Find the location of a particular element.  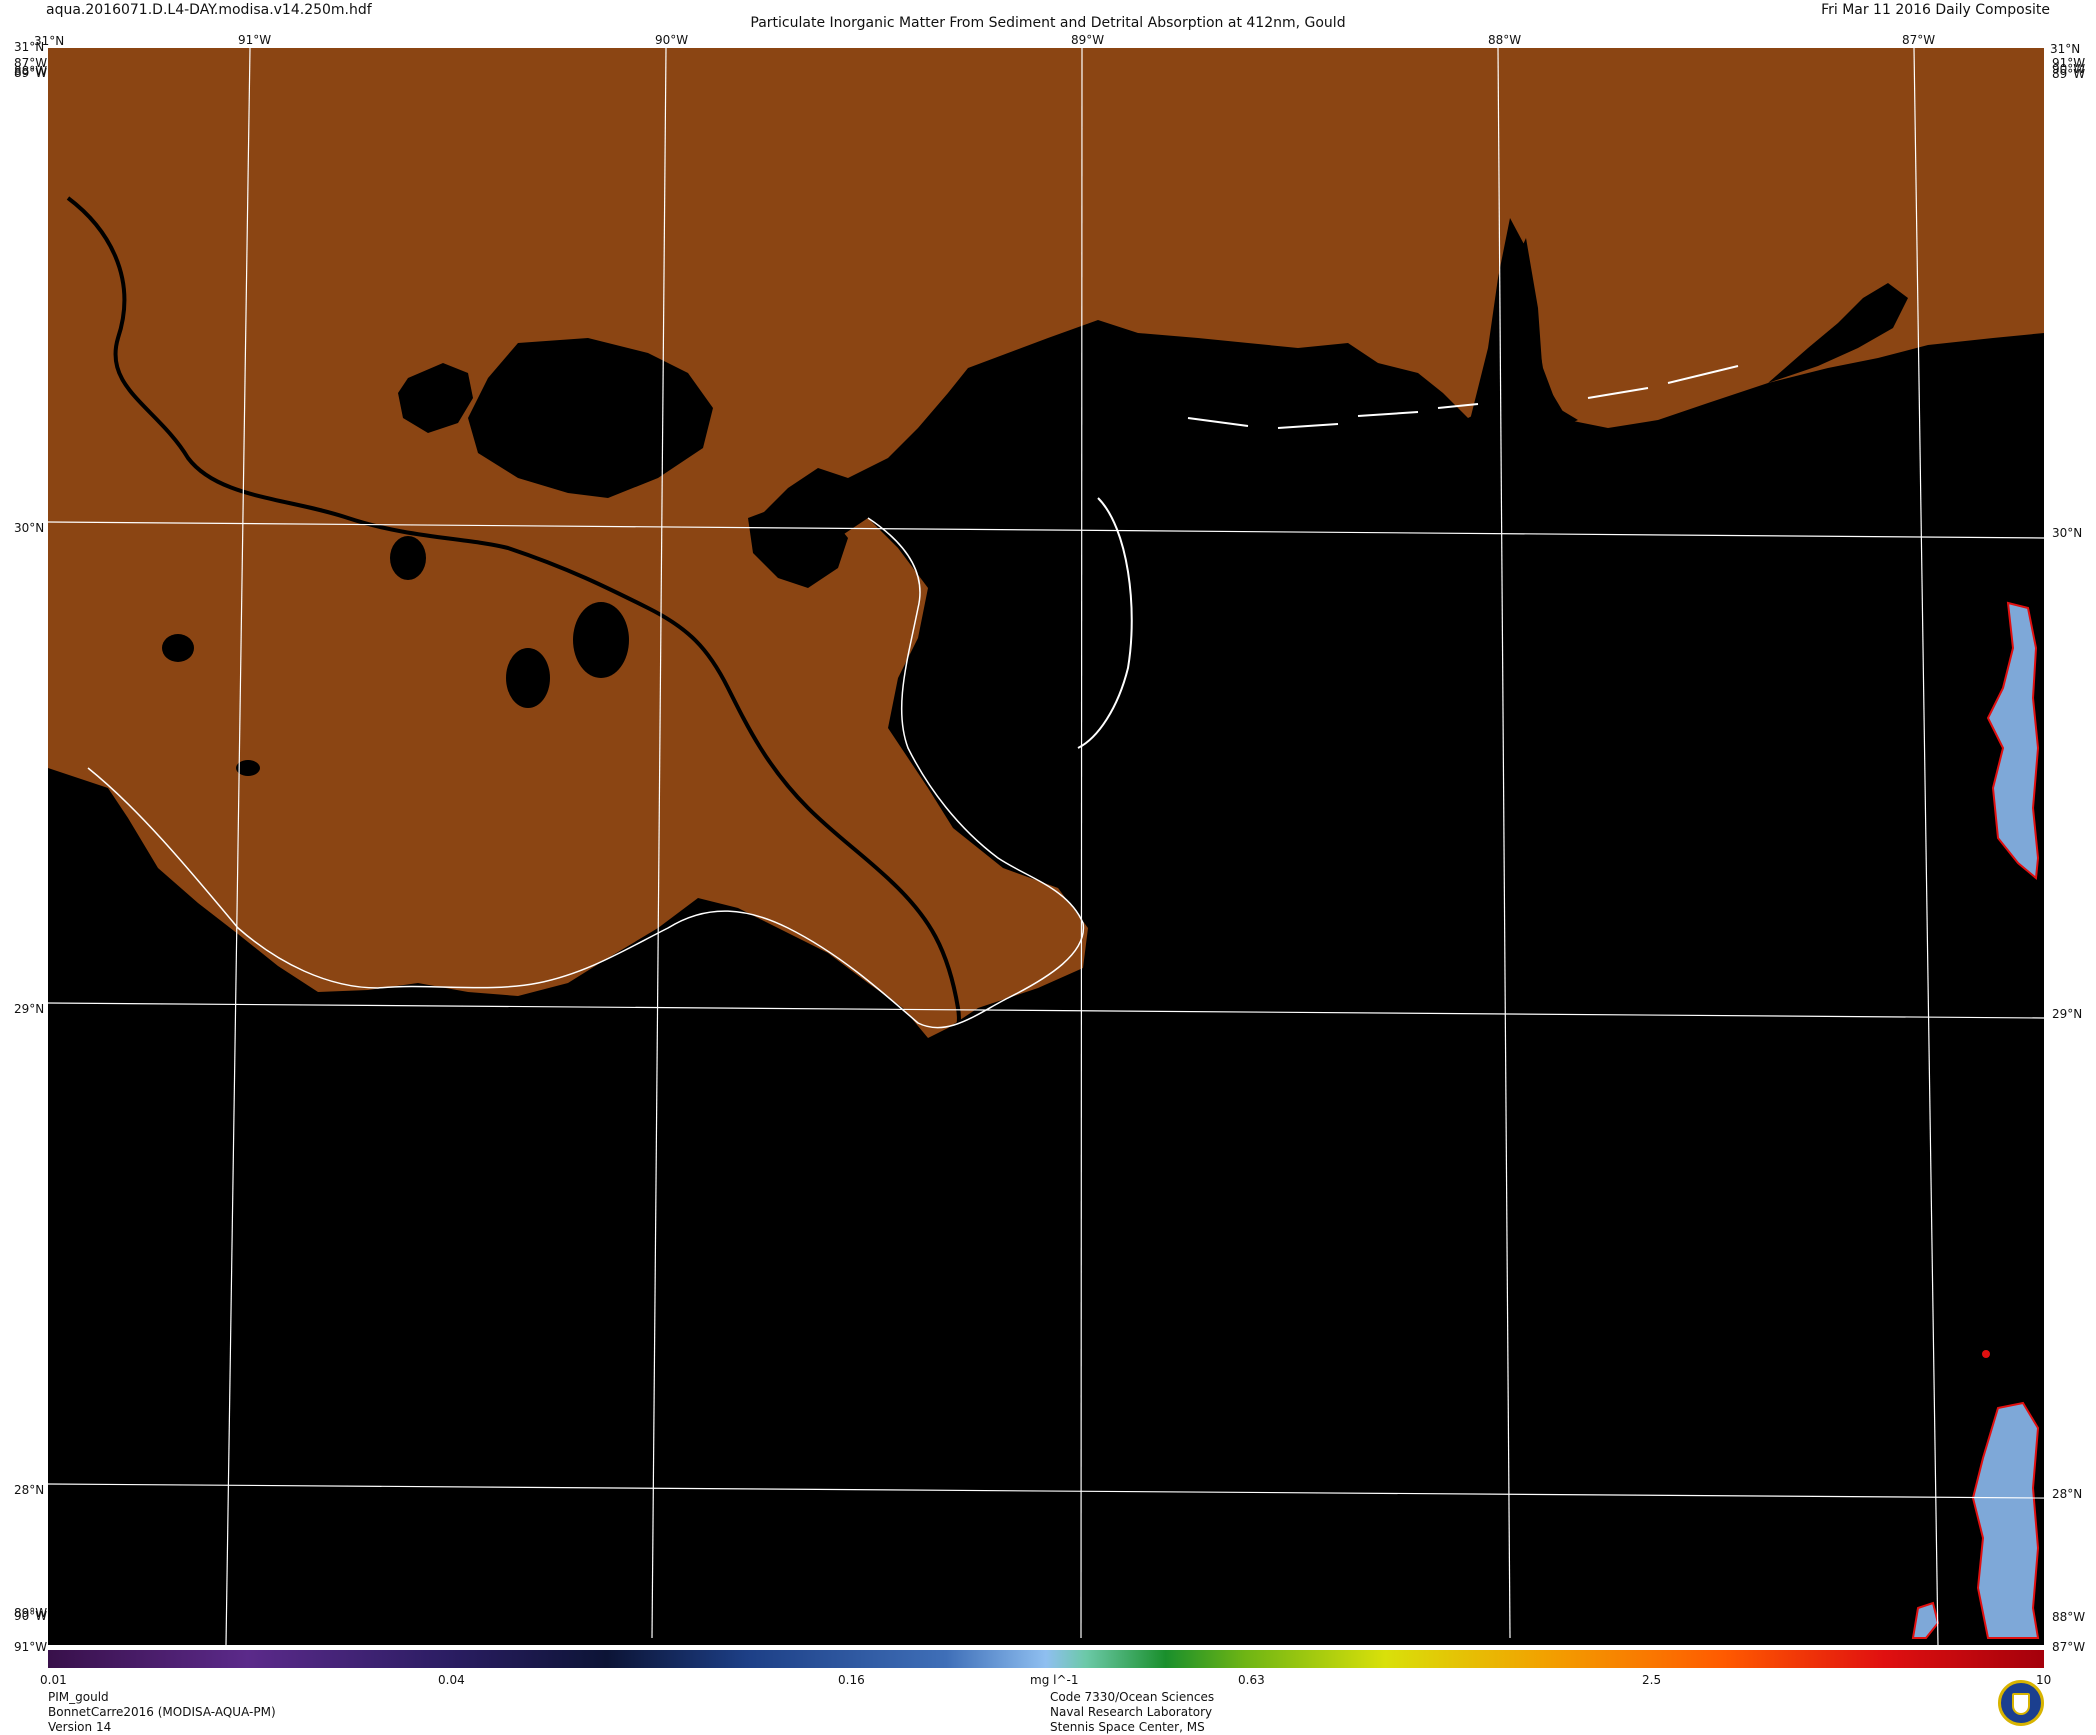

org-location: Stennis Space Center, MS is located at coordinates (1127, 1727).